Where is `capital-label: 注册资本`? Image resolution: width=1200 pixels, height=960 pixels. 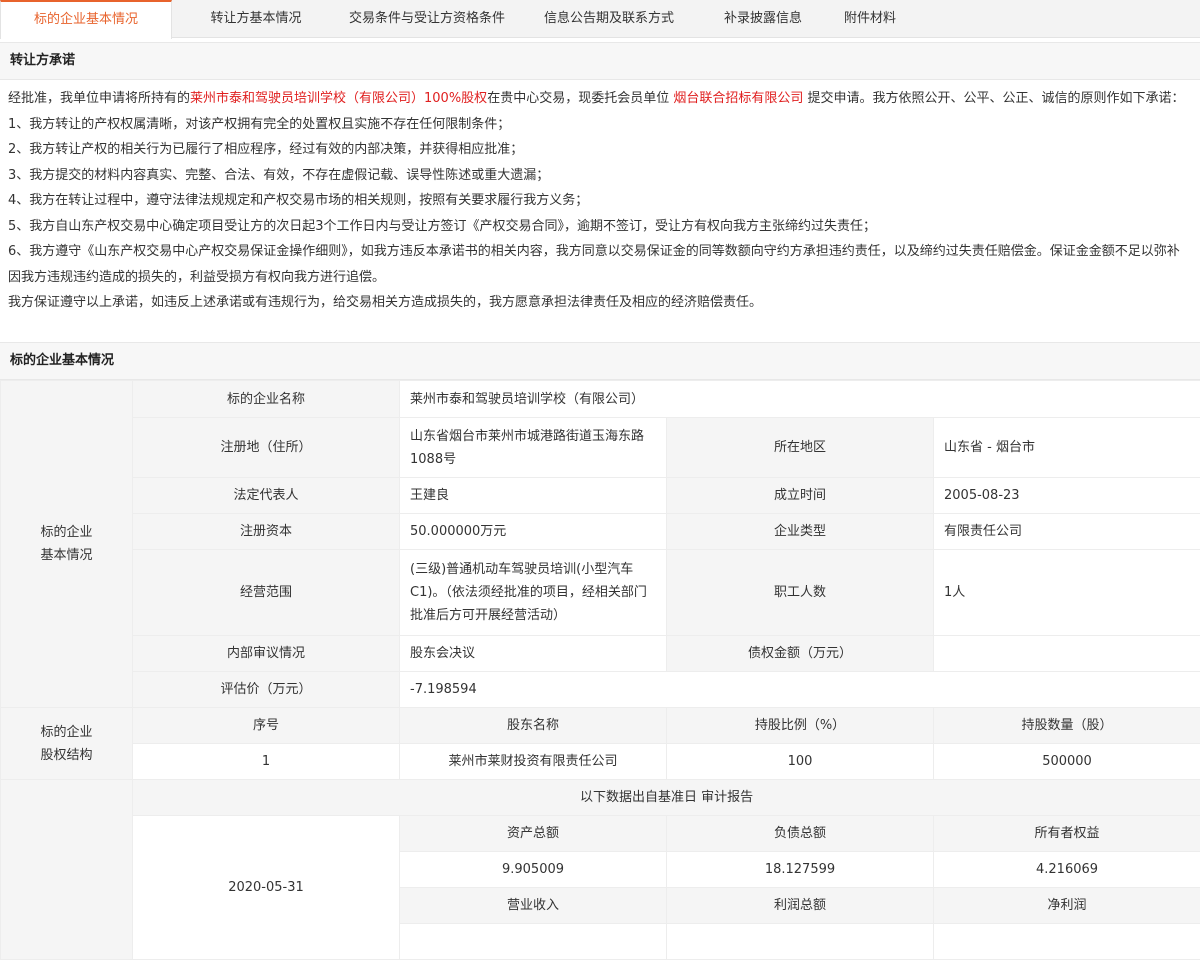 capital-label: 注册资本 is located at coordinates (266, 532).